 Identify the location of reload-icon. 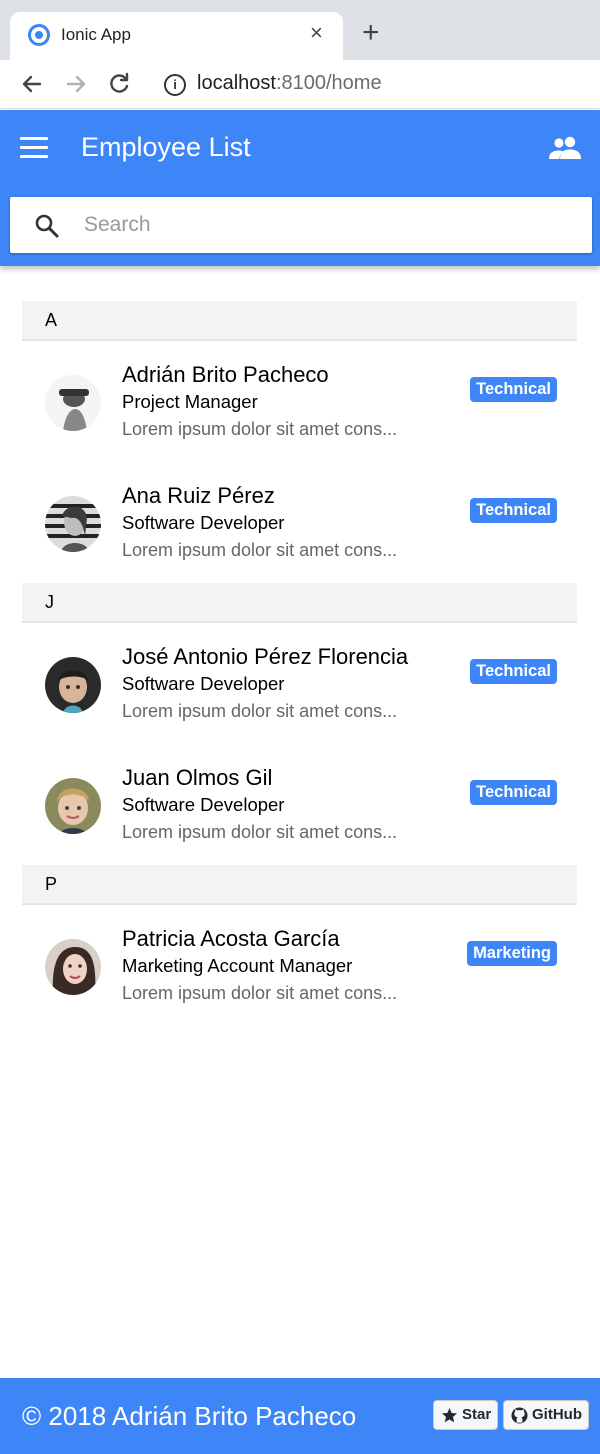
(119, 84).